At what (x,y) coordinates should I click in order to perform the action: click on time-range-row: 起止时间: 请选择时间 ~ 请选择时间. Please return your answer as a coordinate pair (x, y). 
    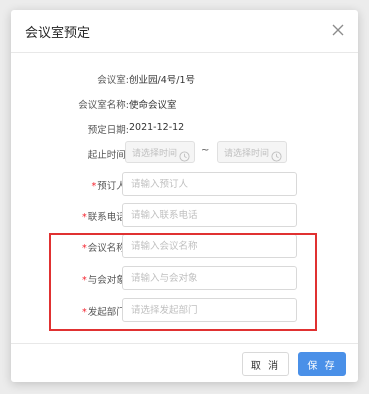
    Looking at the image, I should click on (184, 154).